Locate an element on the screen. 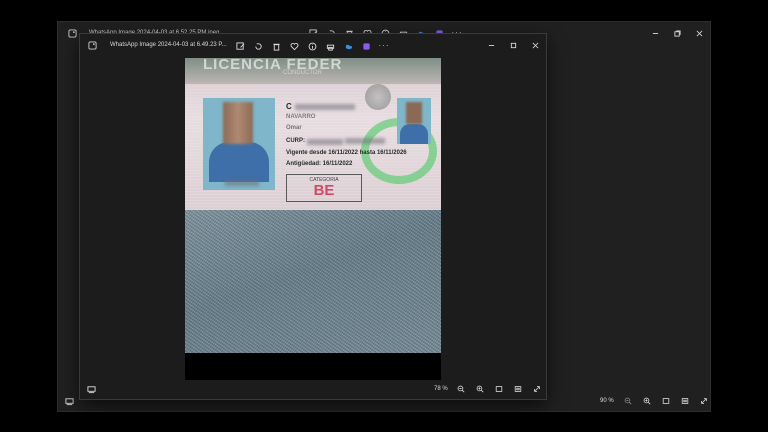 Image resolution: width=768 pixels, height=432 pixels. mini-portrait is located at coordinates (414, 121).